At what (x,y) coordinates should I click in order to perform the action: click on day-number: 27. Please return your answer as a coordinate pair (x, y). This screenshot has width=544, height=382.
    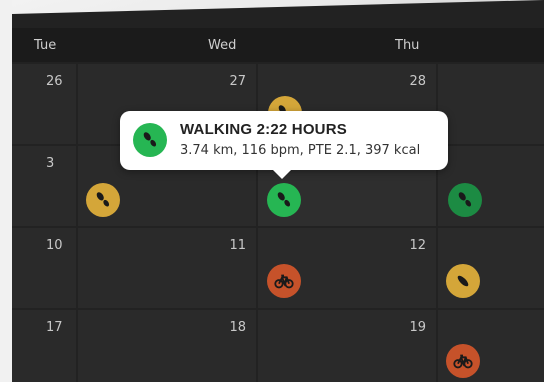
    Looking at the image, I should click on (237, 81).